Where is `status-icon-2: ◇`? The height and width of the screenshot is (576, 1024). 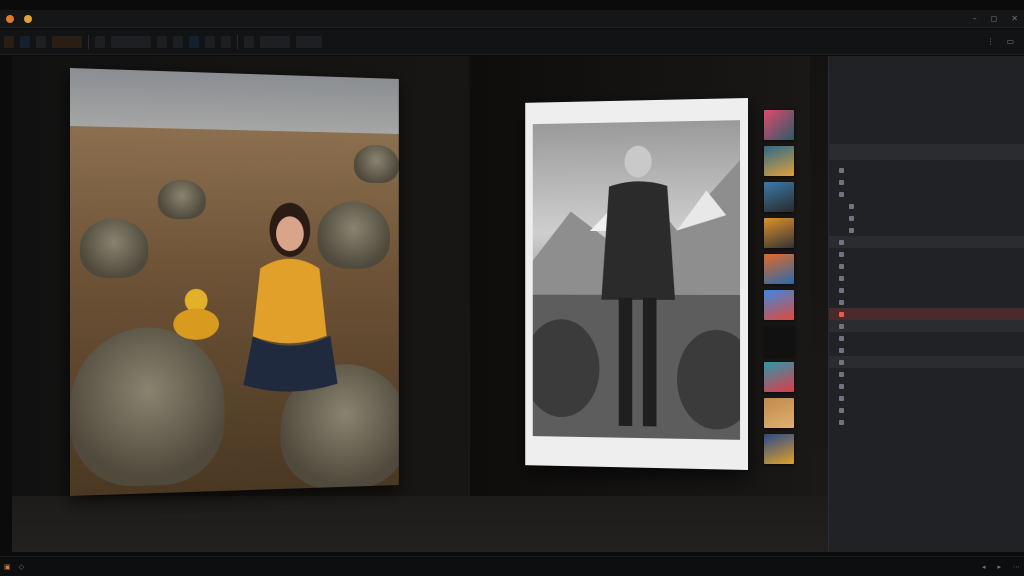
status-icon-2: ◇ is located at coordinates (21, 567).